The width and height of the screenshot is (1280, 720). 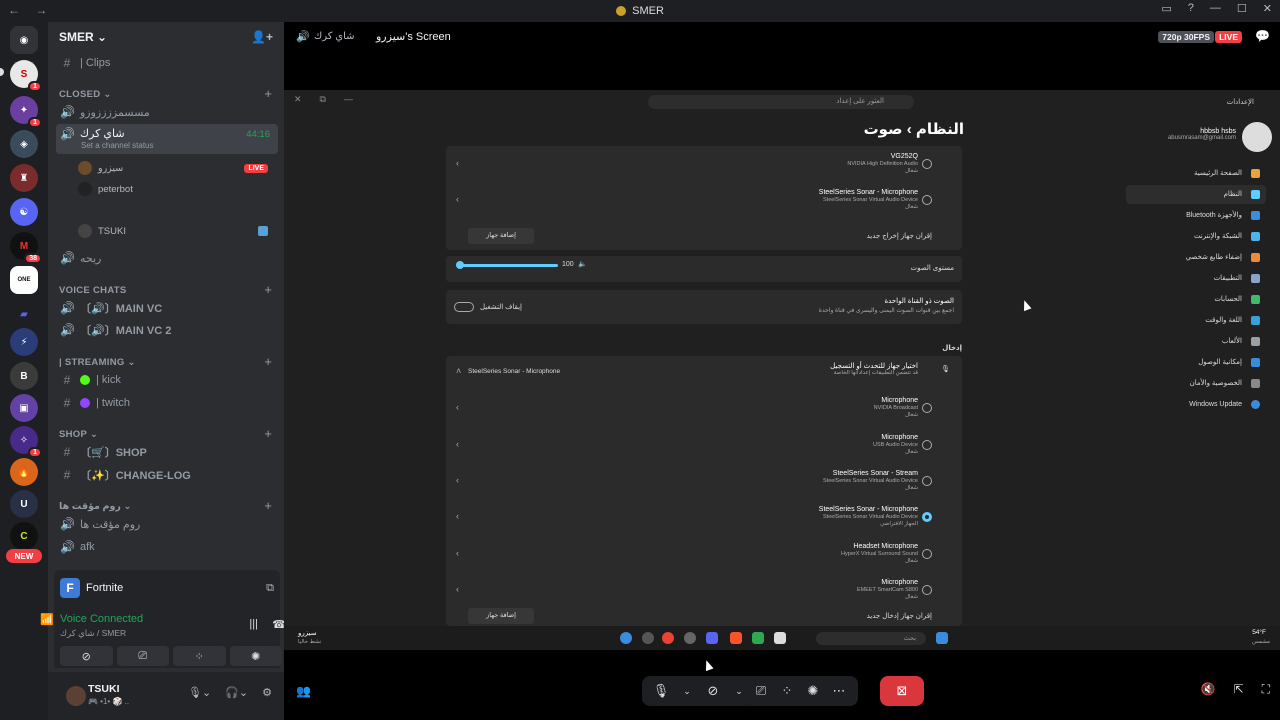 I want to click on maximize-icon: ☐, so click(x=1242, y=8).